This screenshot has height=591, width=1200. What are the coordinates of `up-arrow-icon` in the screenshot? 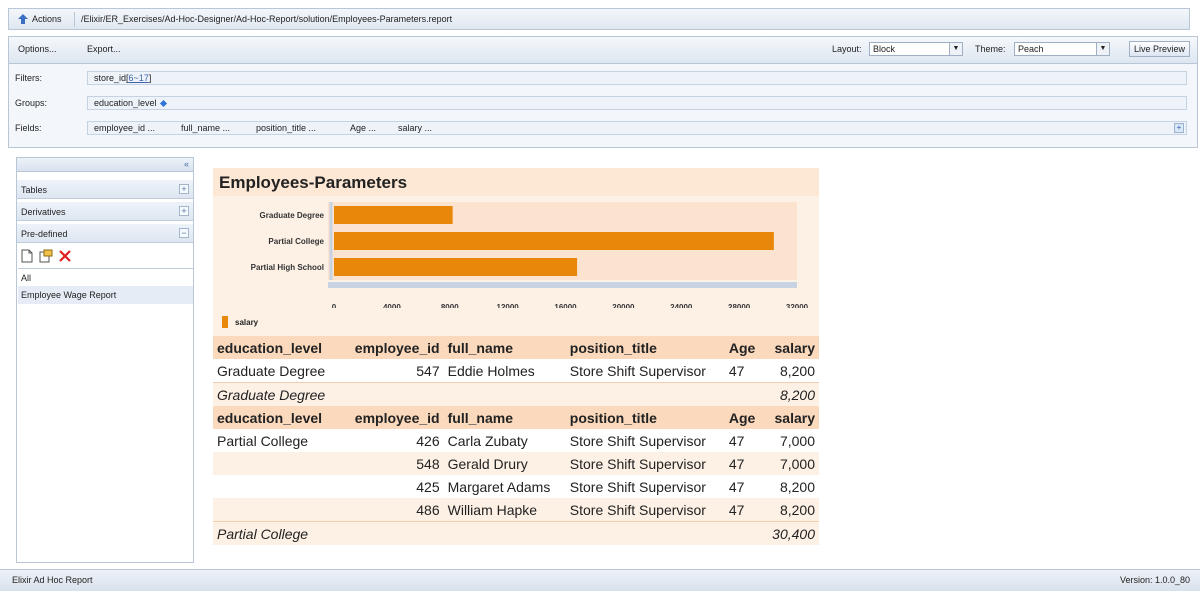 It's located at (23, 19).